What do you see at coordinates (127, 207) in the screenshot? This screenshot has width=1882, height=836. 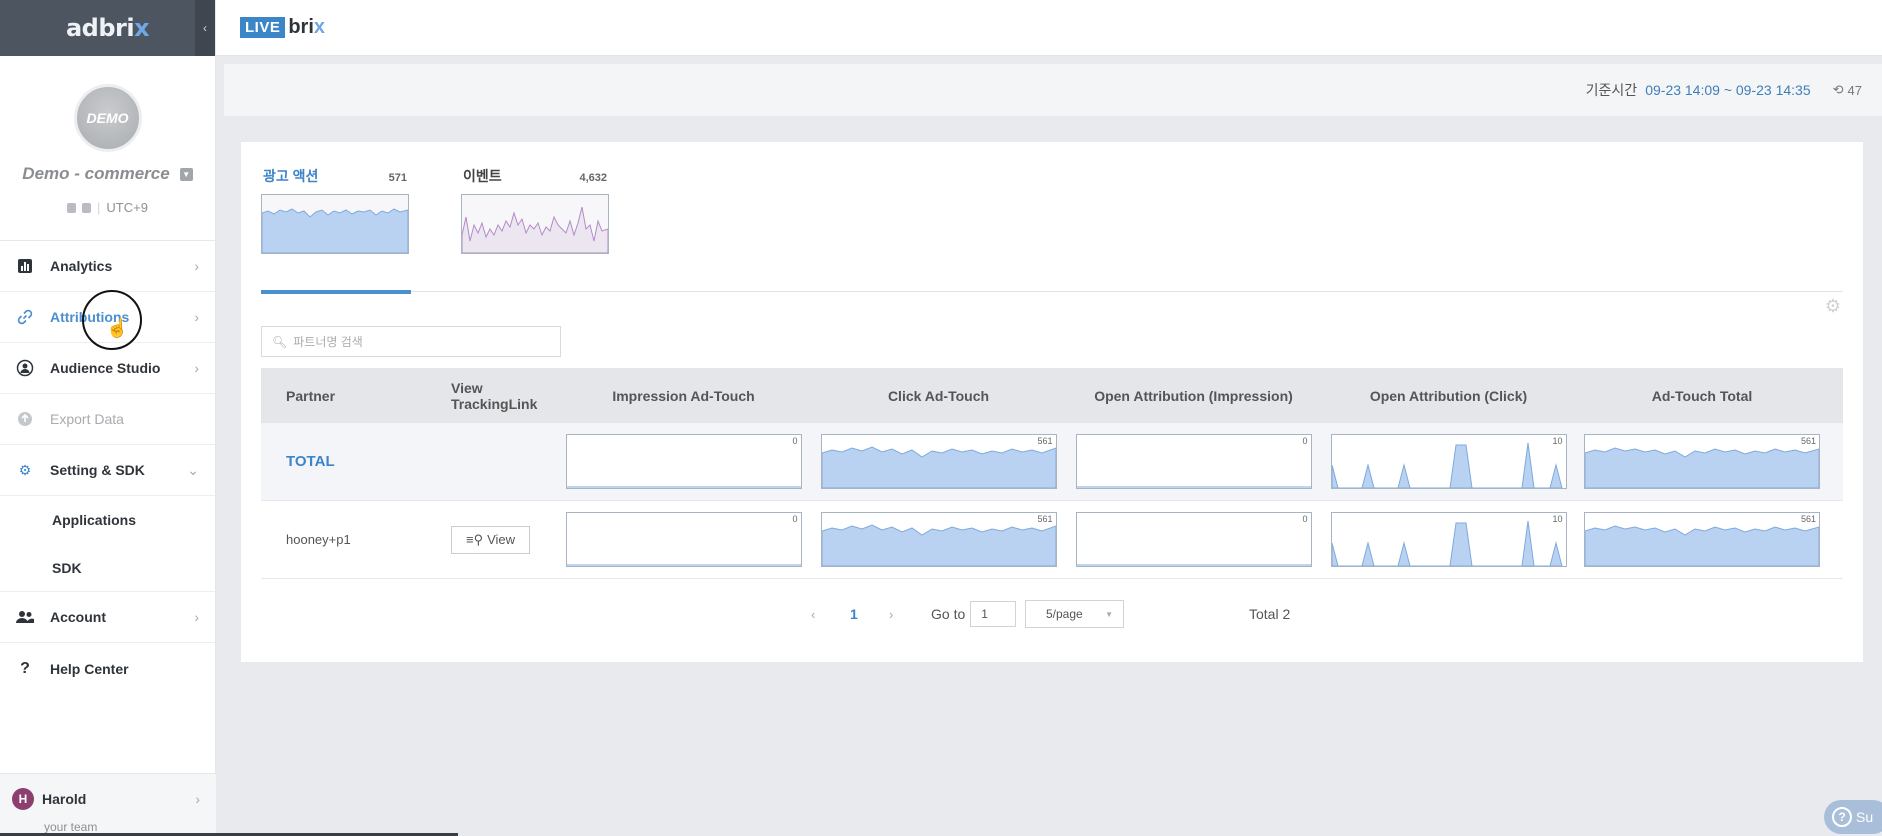 I see `timezone-label: UTC+9` at bounding box center [127, 207].